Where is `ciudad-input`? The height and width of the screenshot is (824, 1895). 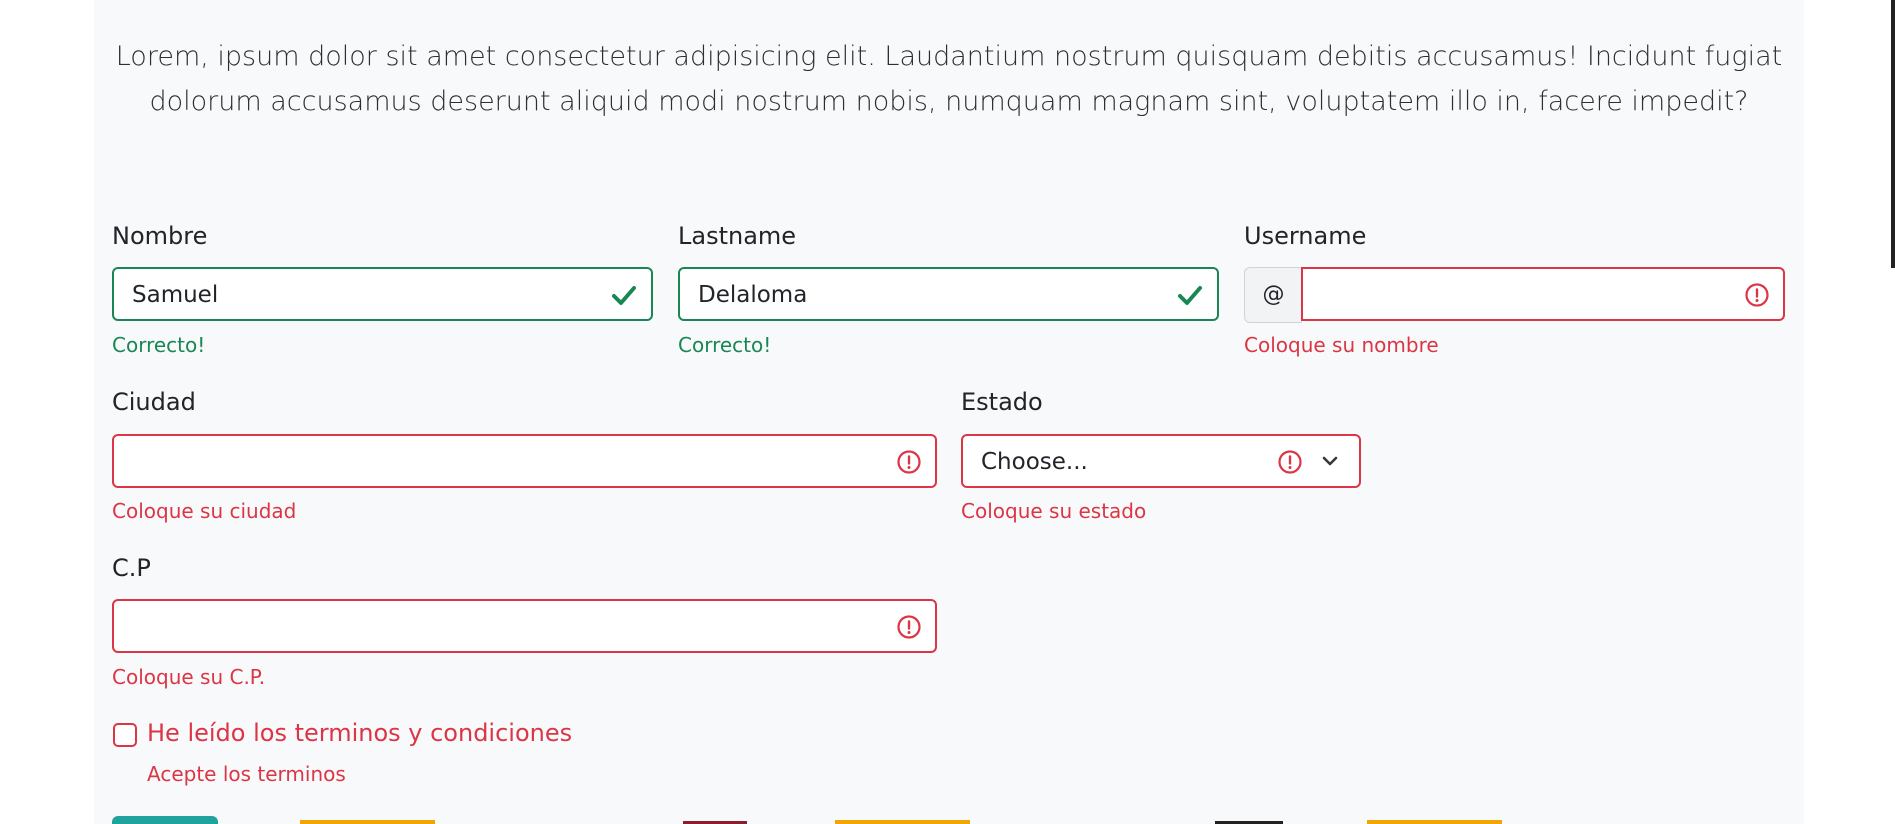
ciudad-input is located at coordinates (524, 461).